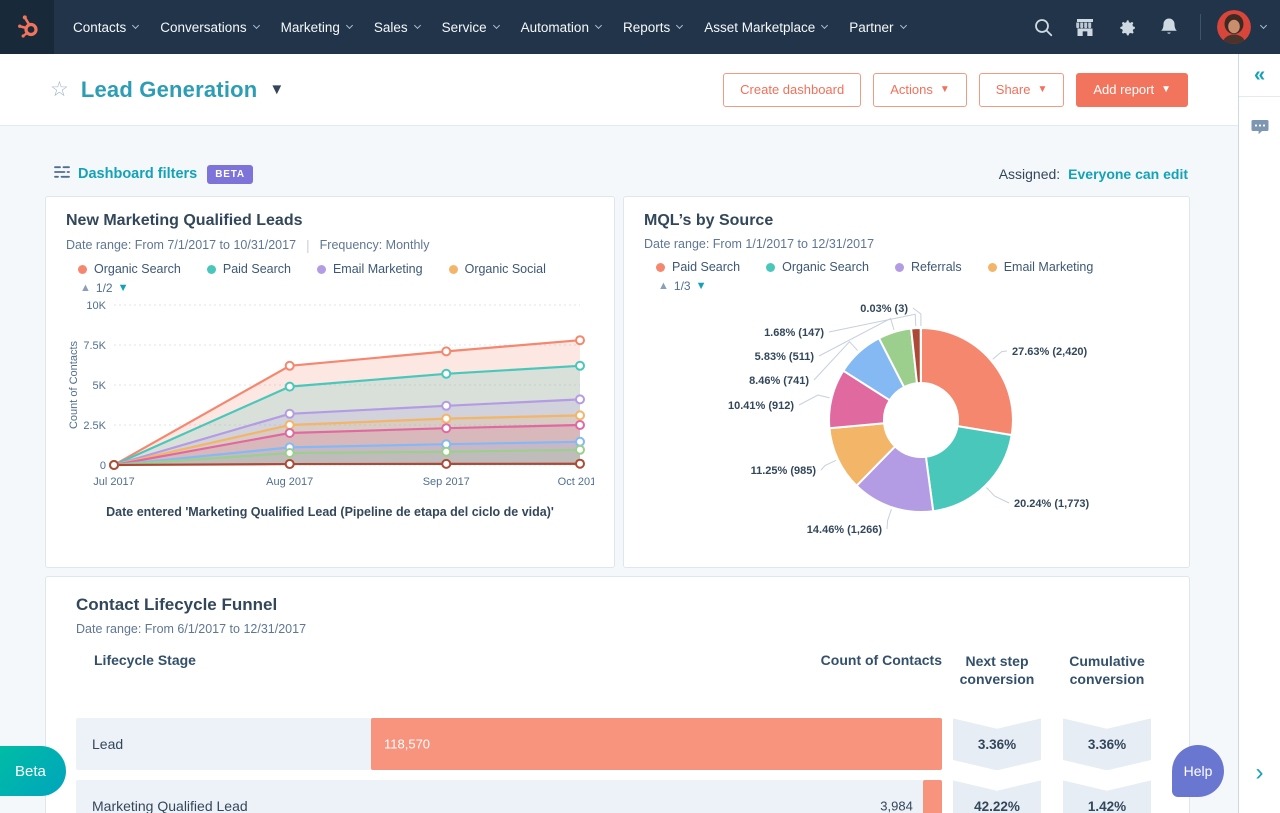 This screenshot has width=1280, height=813. Describe the element at coordinates (682, 286) in the screenshot. I see `legend-page-indicator: 1/3` at that location.